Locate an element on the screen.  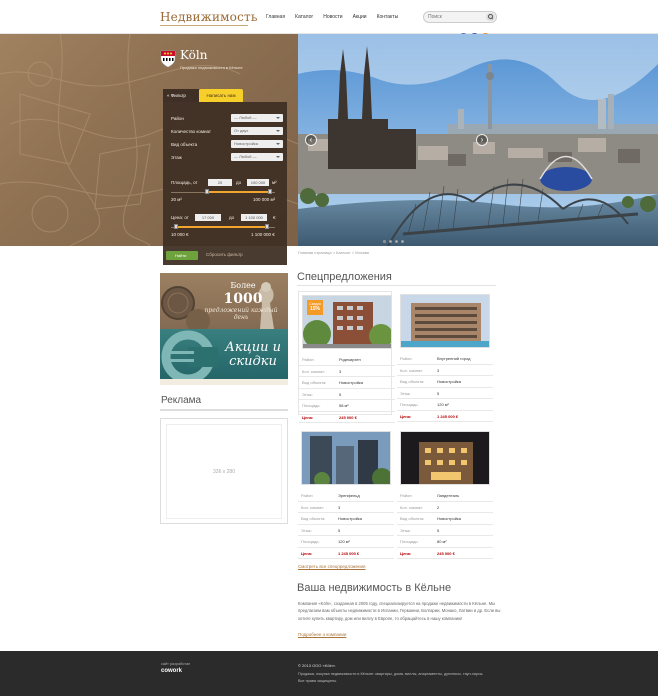
spec-row-area: Площадь: 58 м² is located at coordinates (347, 406).